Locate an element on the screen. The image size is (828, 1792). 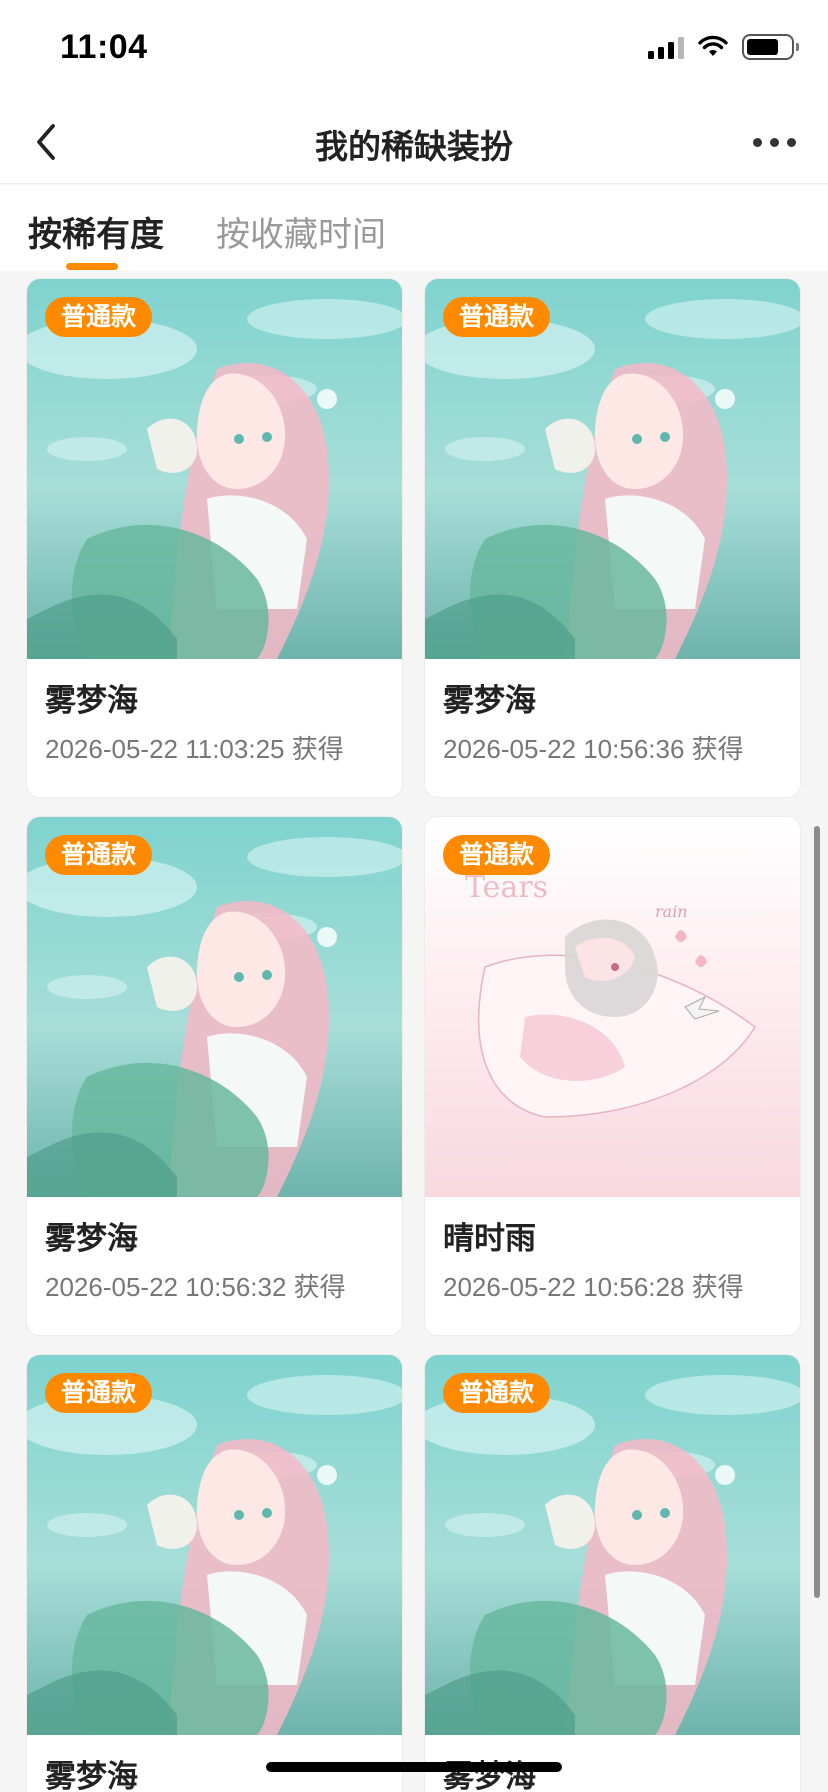
costume-card: 普通款 雾梦海 2026-05-22 10:56:36 获得 is located at coordinates (612, 538).